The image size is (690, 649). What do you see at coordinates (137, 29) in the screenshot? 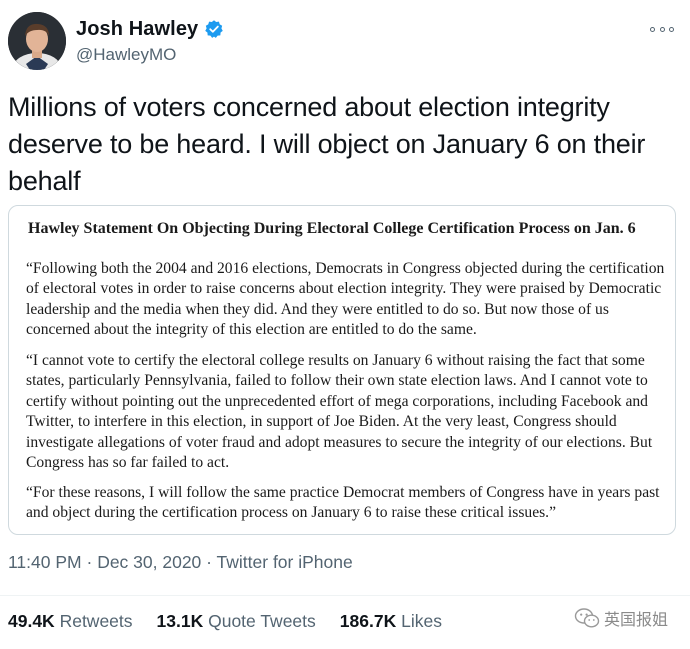
I see `display-name: Josh Hawley` at bounding box center [137, 29].